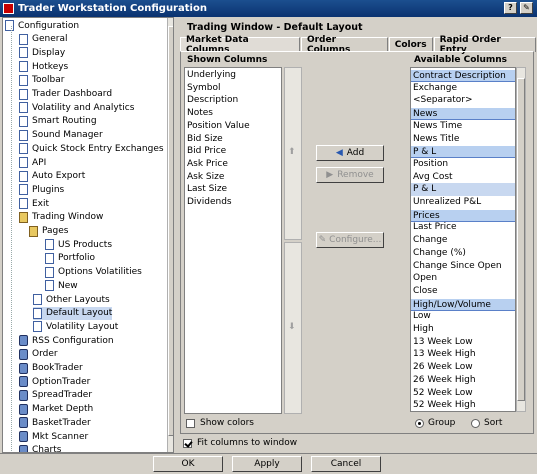 This screenshot has width=537, height=474. I want to click on tree-item-layout: Default Layout, so click(73, 313).